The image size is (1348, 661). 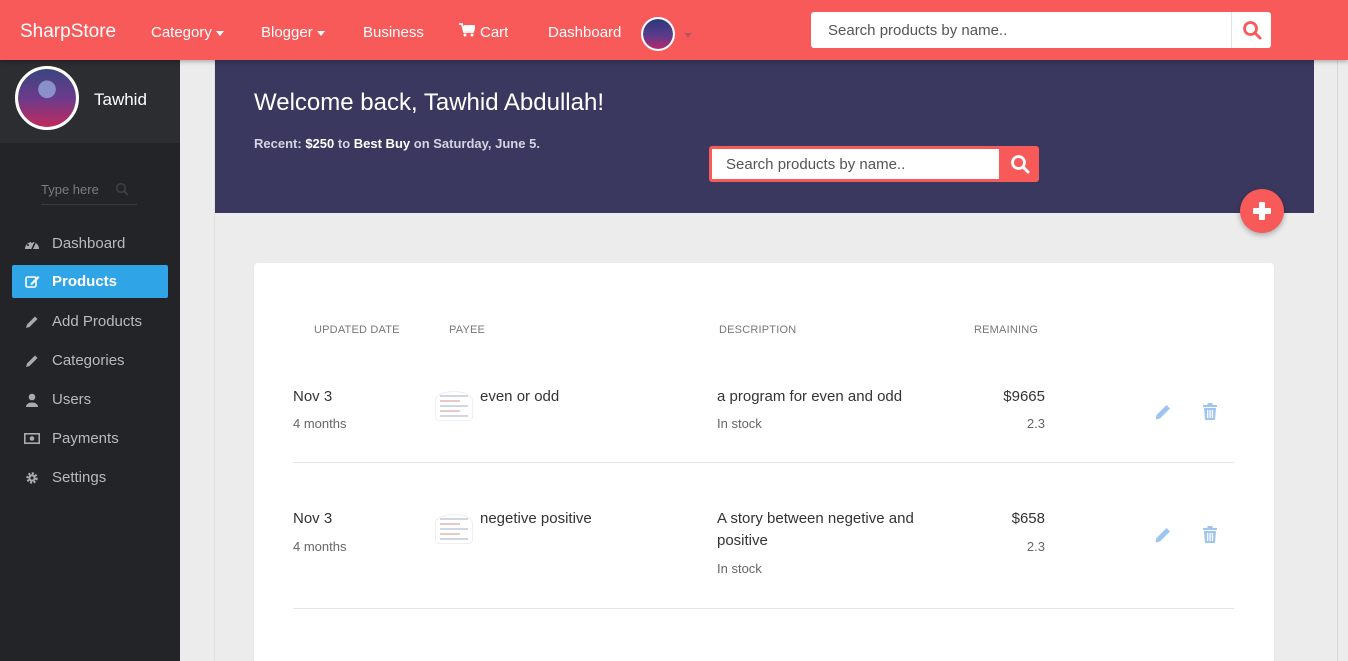 I want to click on nav-business-label: Business, so click(x=393, y=32).